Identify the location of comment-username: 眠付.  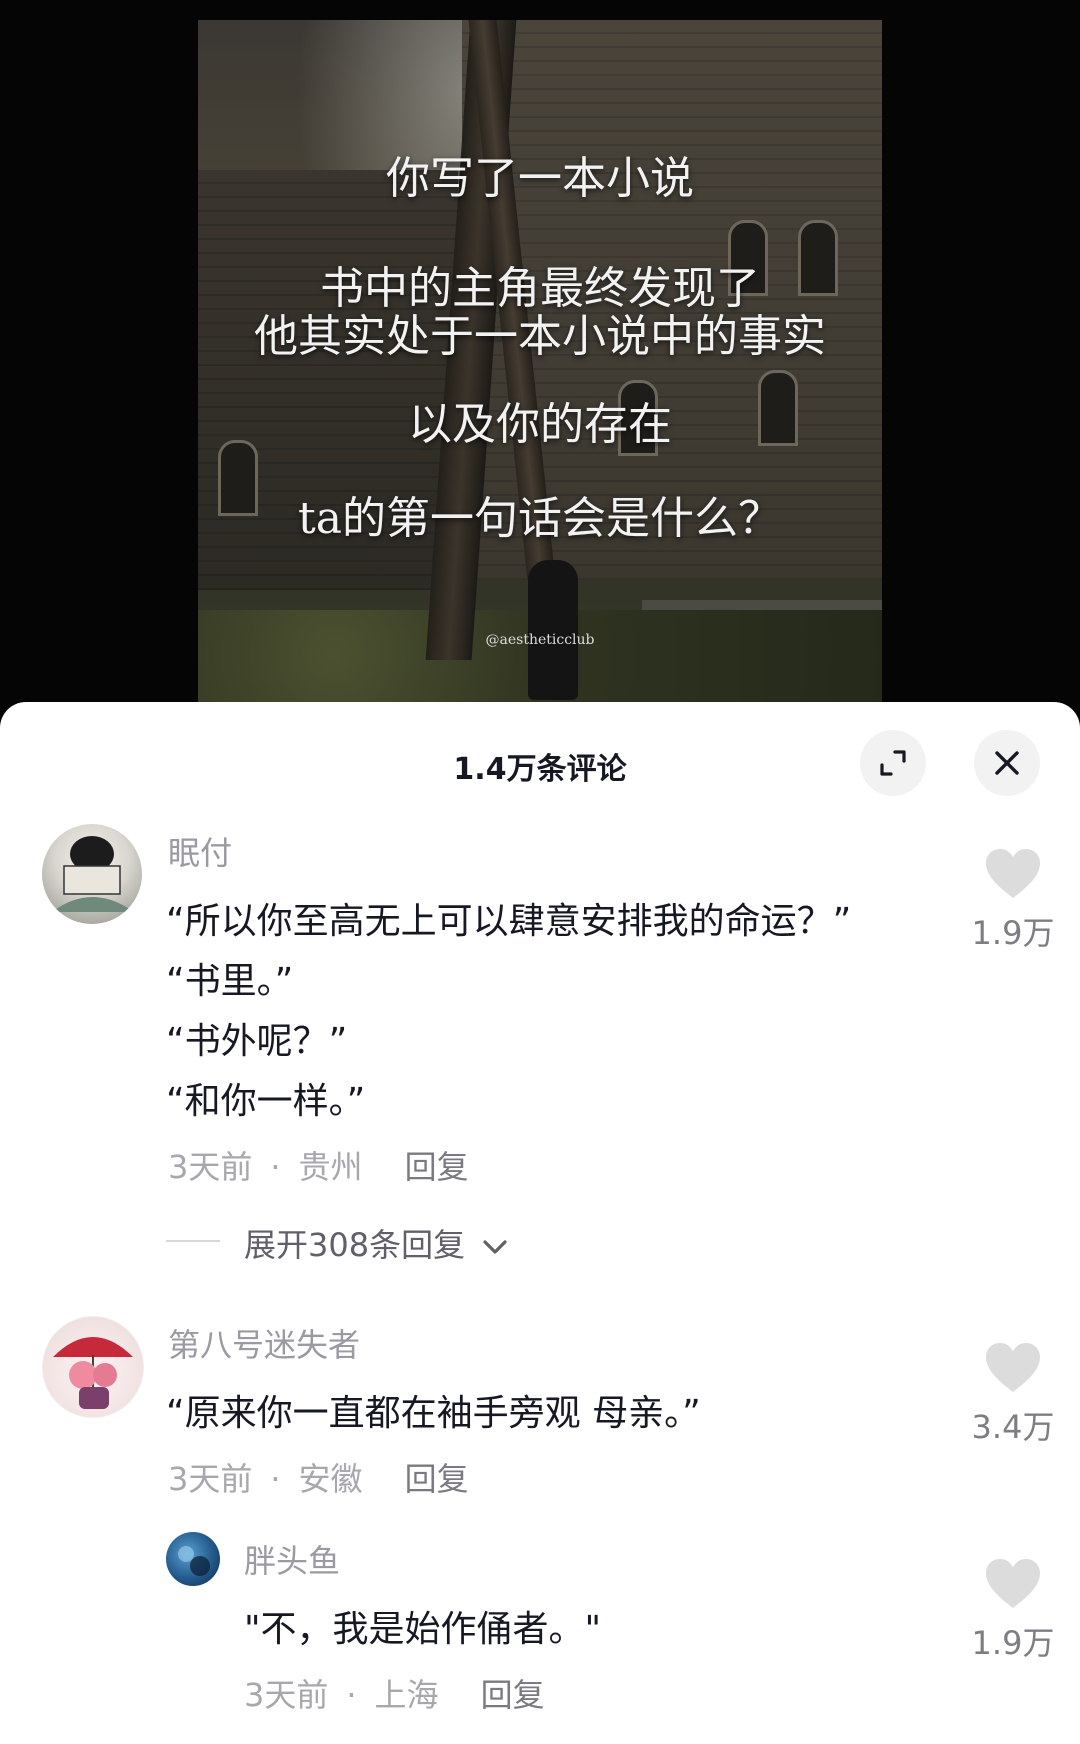
(200, 851).